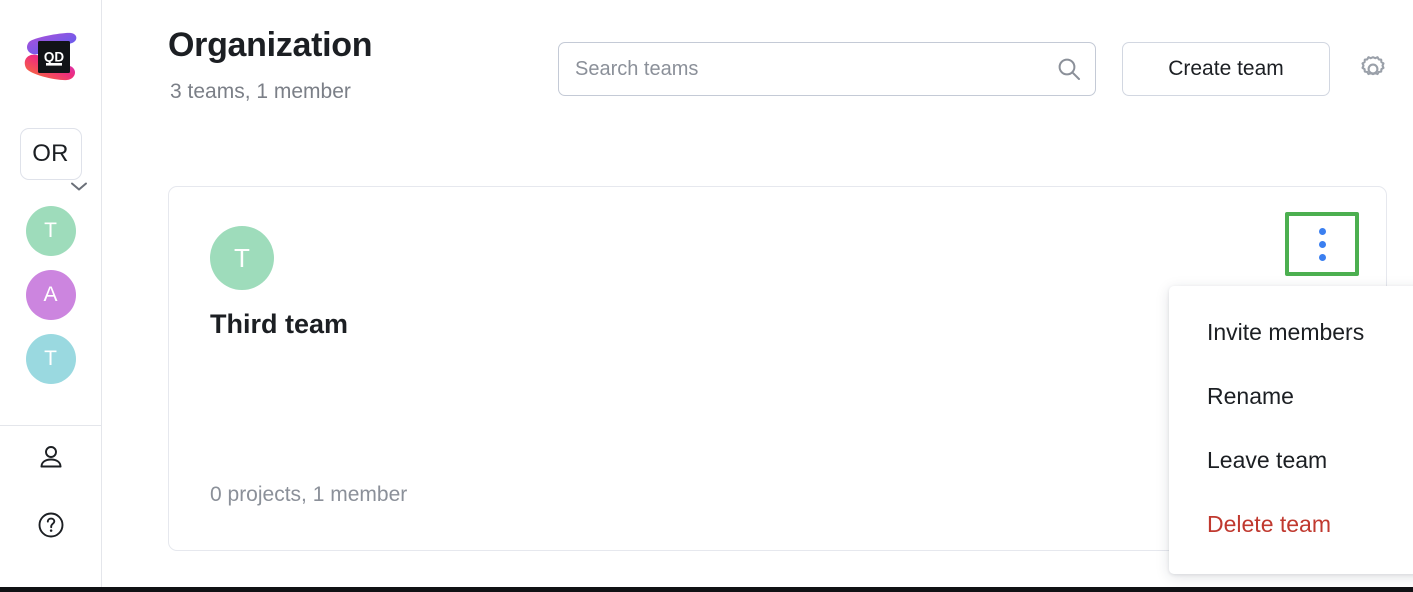  What do you see at coordinates (1291, 524) in the screenshot?
I see `menu-item-delete-team: Delete team` at bounding box center [1291, 524].